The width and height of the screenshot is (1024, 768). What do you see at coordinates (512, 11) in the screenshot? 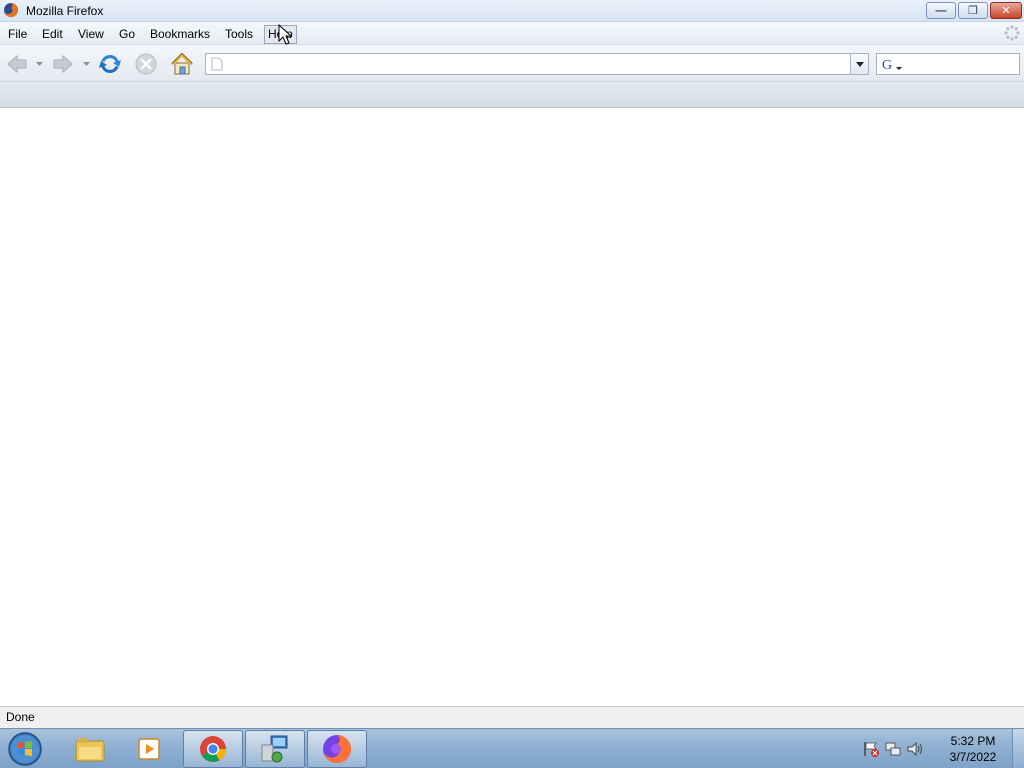
I see `title-bar: Mozilla Firefox — ❐ ✕` at bounding box center [512, 11].